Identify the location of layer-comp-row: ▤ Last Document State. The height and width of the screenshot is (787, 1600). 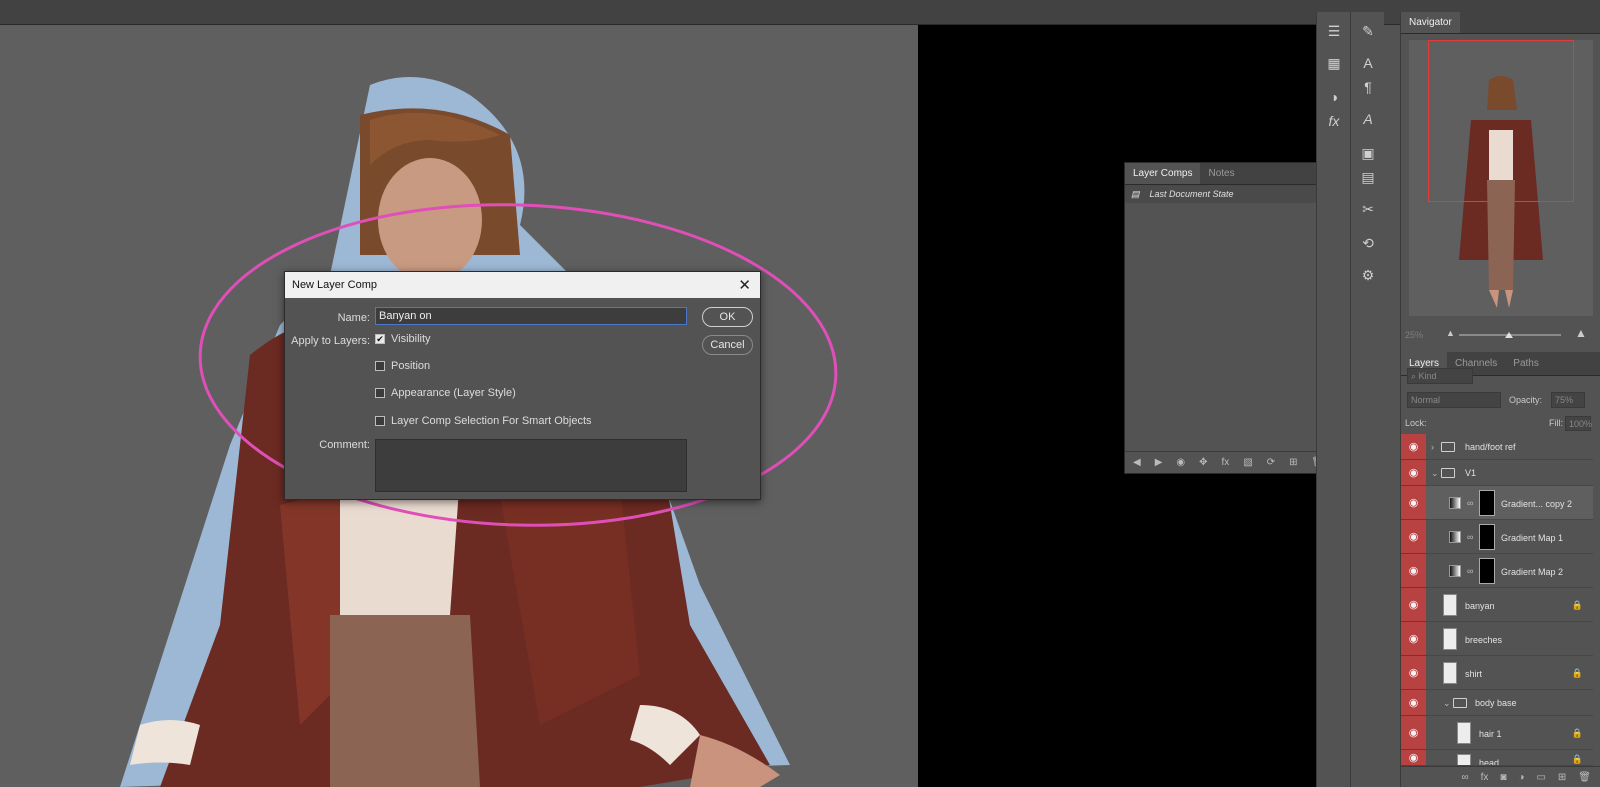
(1220, 194).